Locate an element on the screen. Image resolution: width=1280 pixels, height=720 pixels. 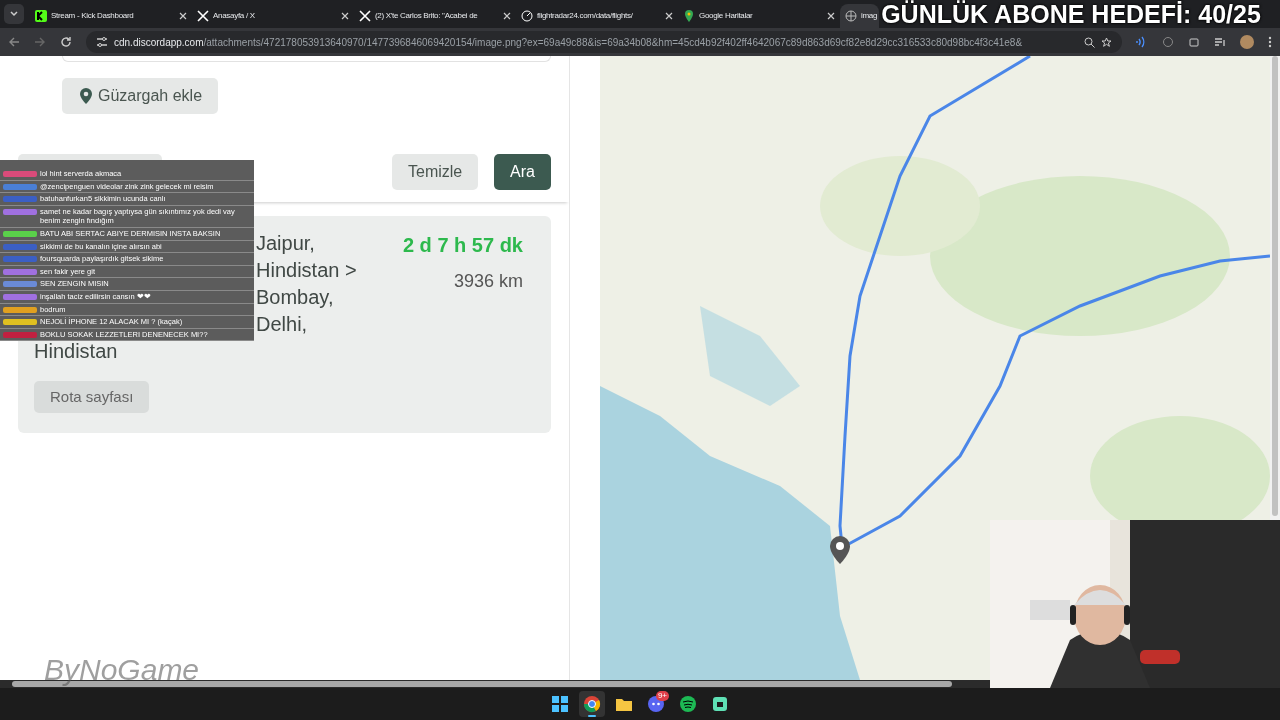
browser-tab: flightradar24.com/data/flights/ is located at coordinates (597, 16).